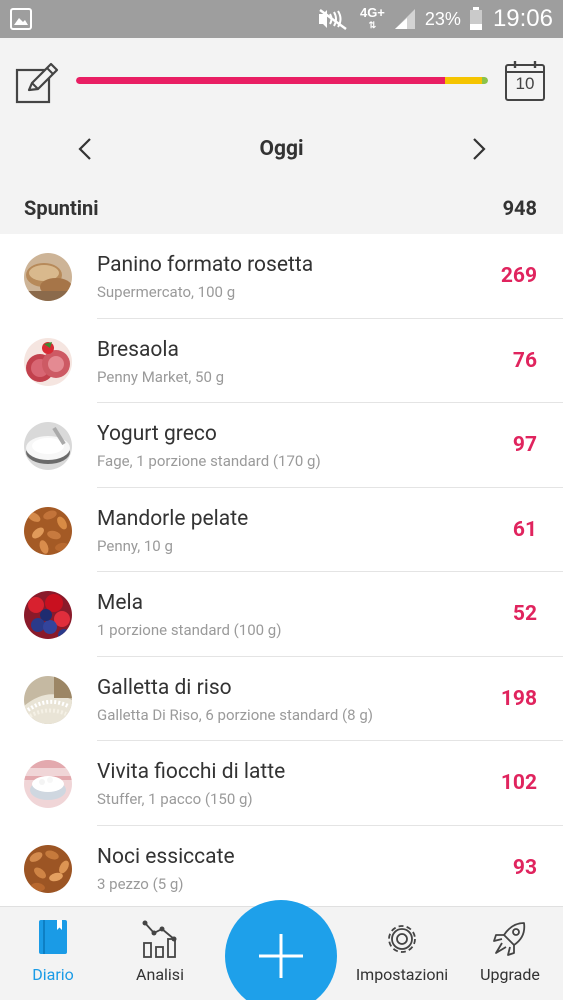 This screenshot has height=1000, width=563. I want to click on battery-icon, so click(475, 18).